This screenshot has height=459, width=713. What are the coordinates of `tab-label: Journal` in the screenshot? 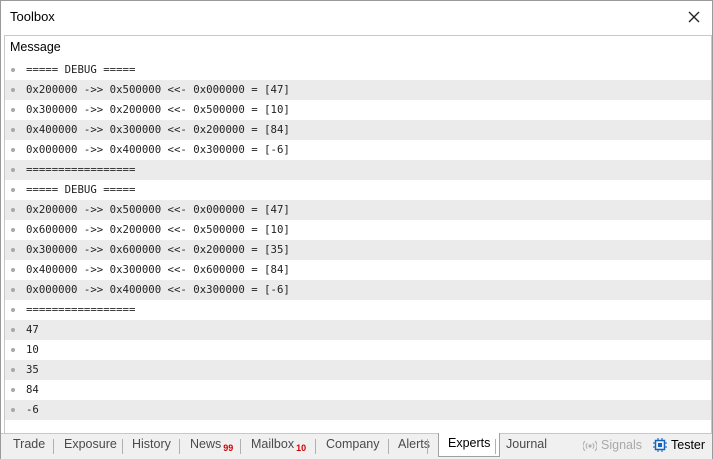 It's located at (526, 444).